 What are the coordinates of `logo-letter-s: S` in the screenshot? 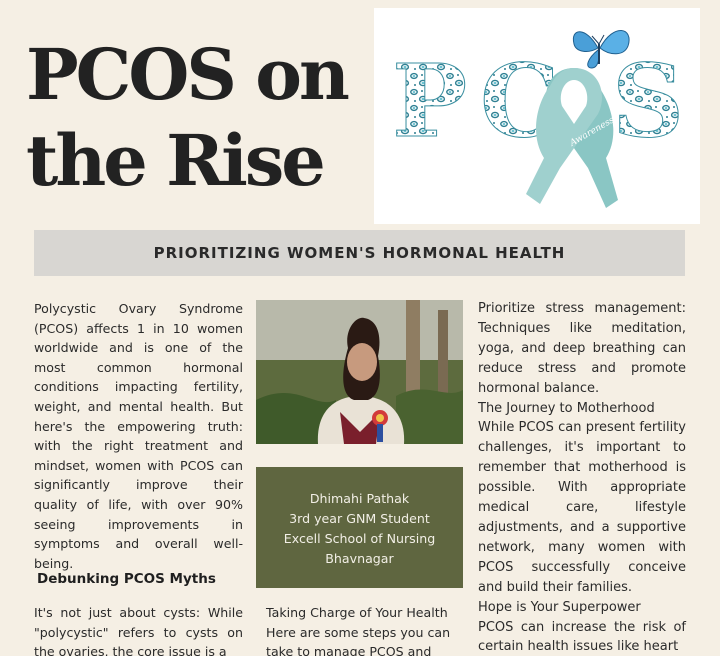 It's located at (648, 101).